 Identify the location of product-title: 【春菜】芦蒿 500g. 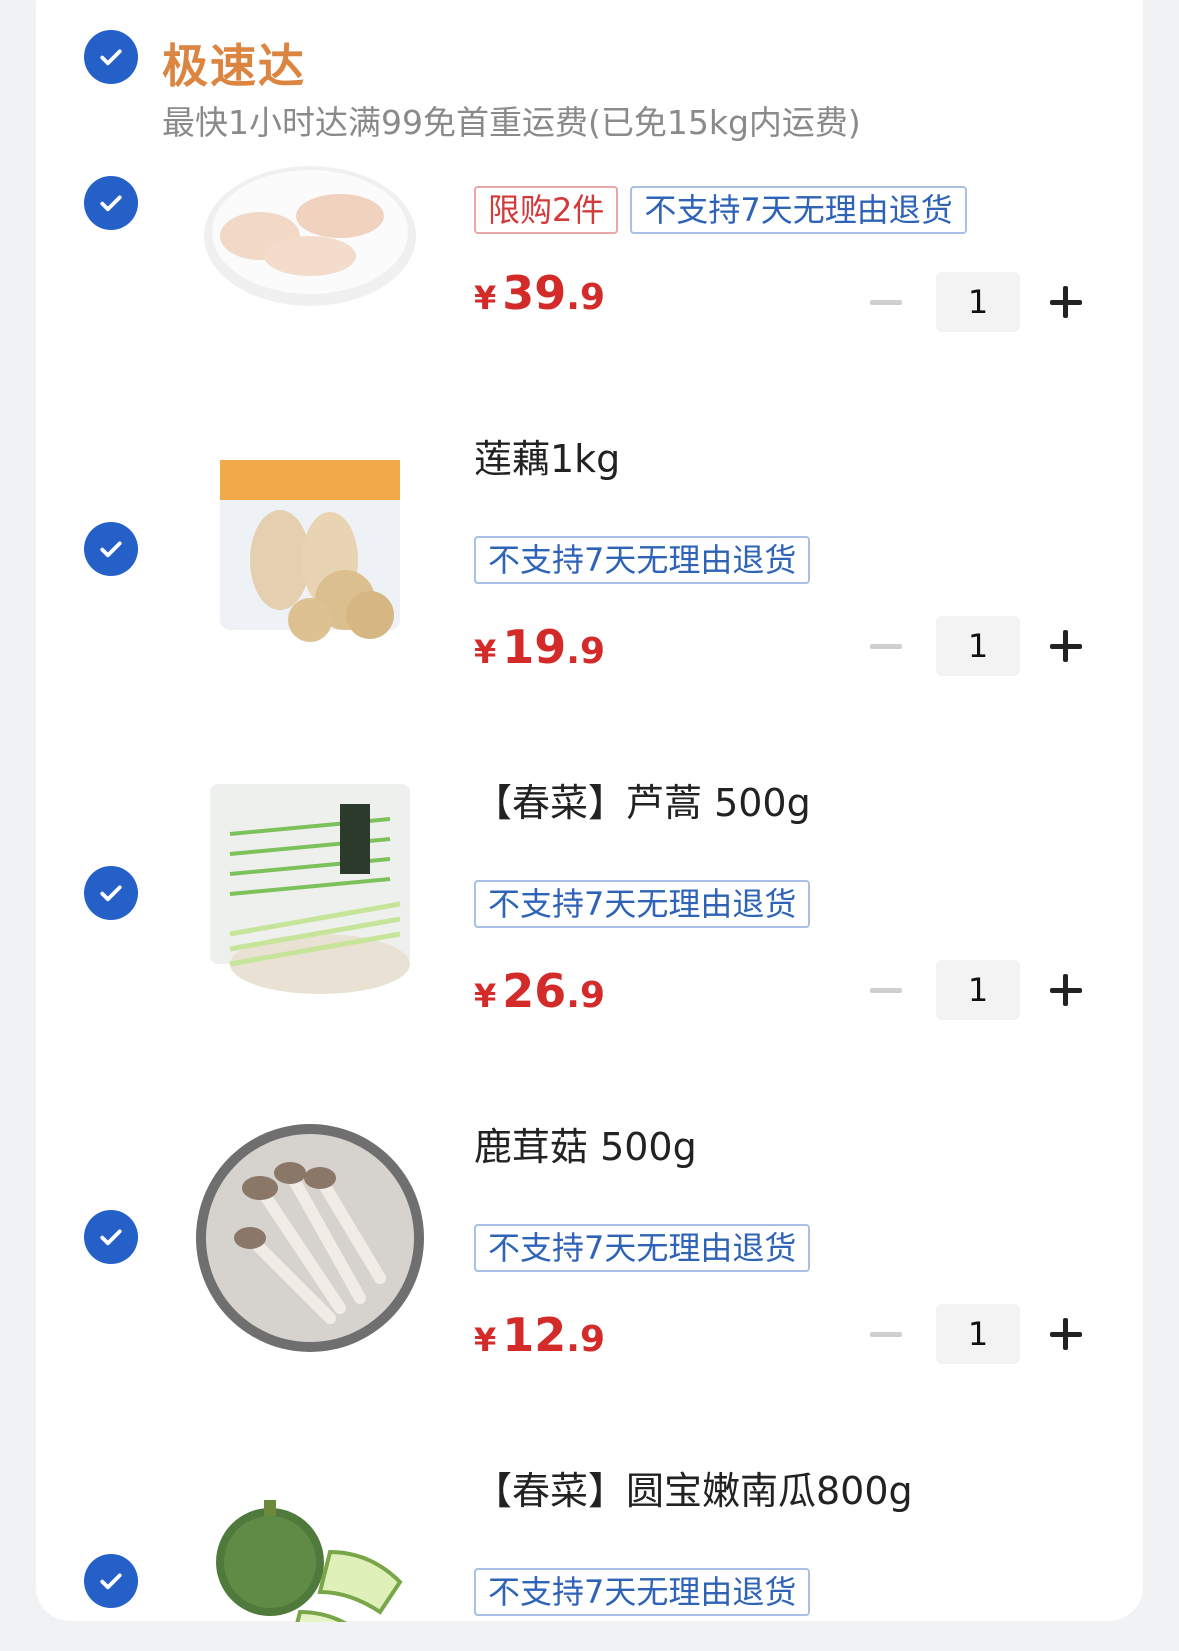
(642, 799).